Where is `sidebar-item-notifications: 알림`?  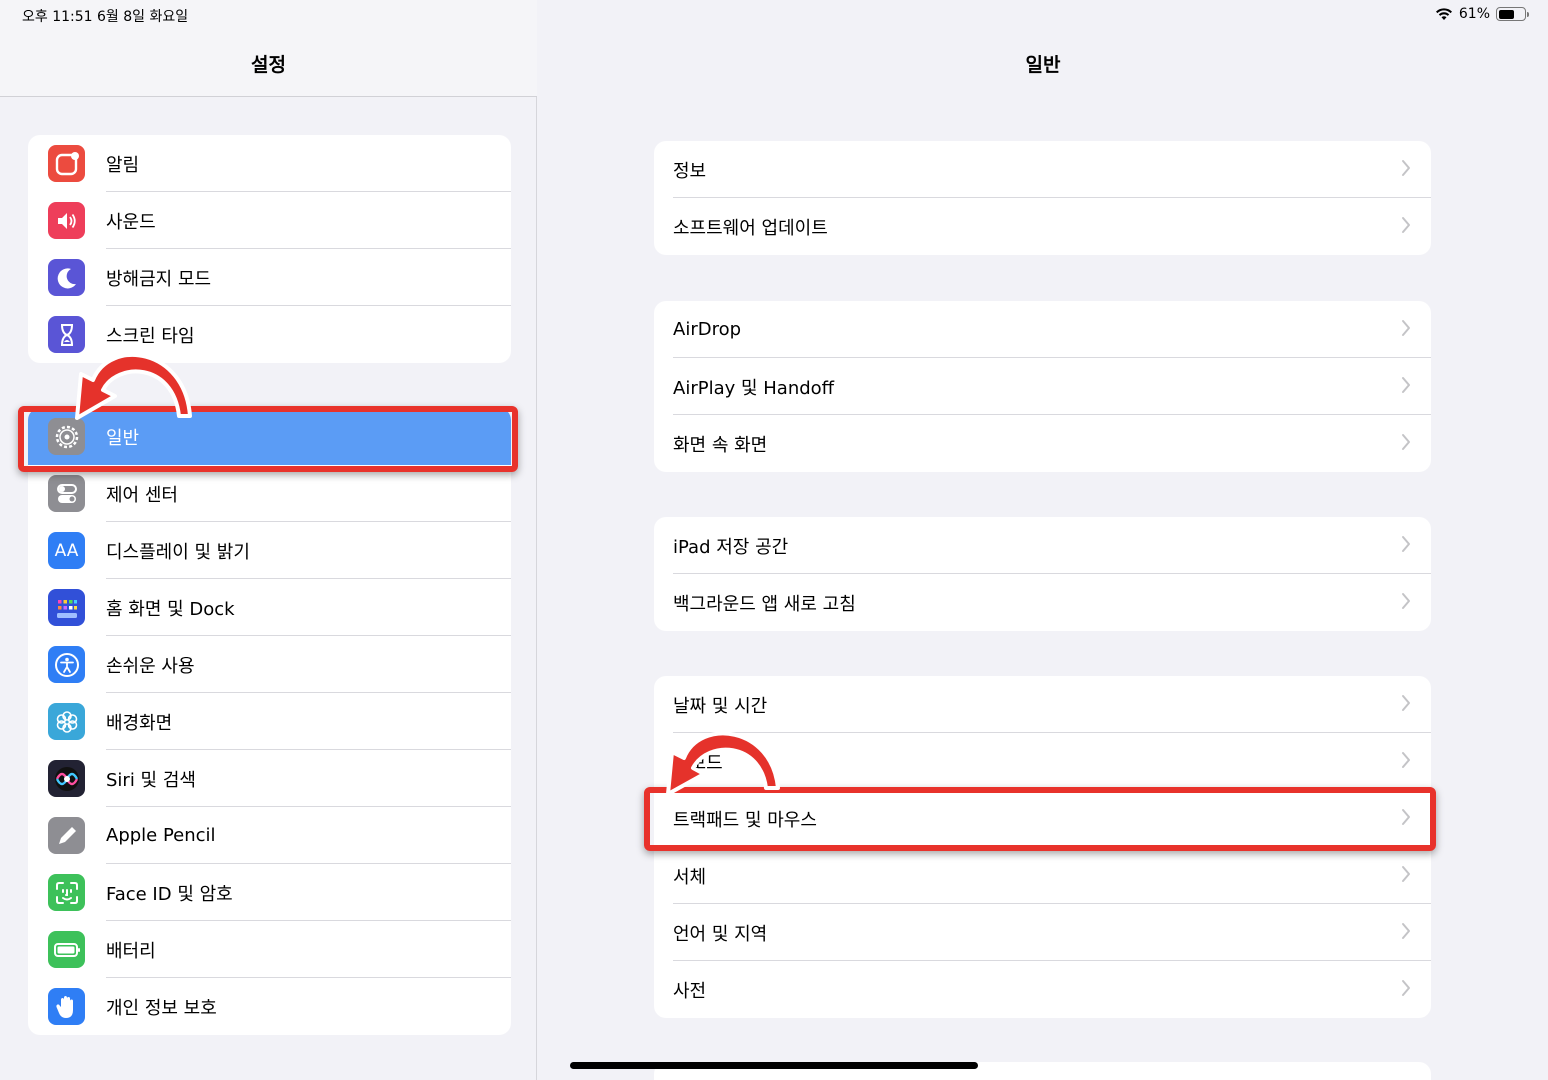 sidebar-item-notifications: 알림 is located at coordinates (269, 163).